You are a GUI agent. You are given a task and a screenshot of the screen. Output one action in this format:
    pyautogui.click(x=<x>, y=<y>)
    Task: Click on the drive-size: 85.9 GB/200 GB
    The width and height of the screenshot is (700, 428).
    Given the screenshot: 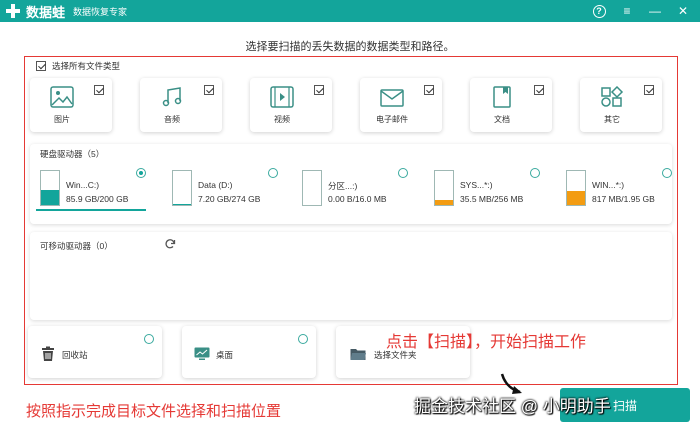 What is the action you would take?
    pyautogui.click(x=97, y=199)
    